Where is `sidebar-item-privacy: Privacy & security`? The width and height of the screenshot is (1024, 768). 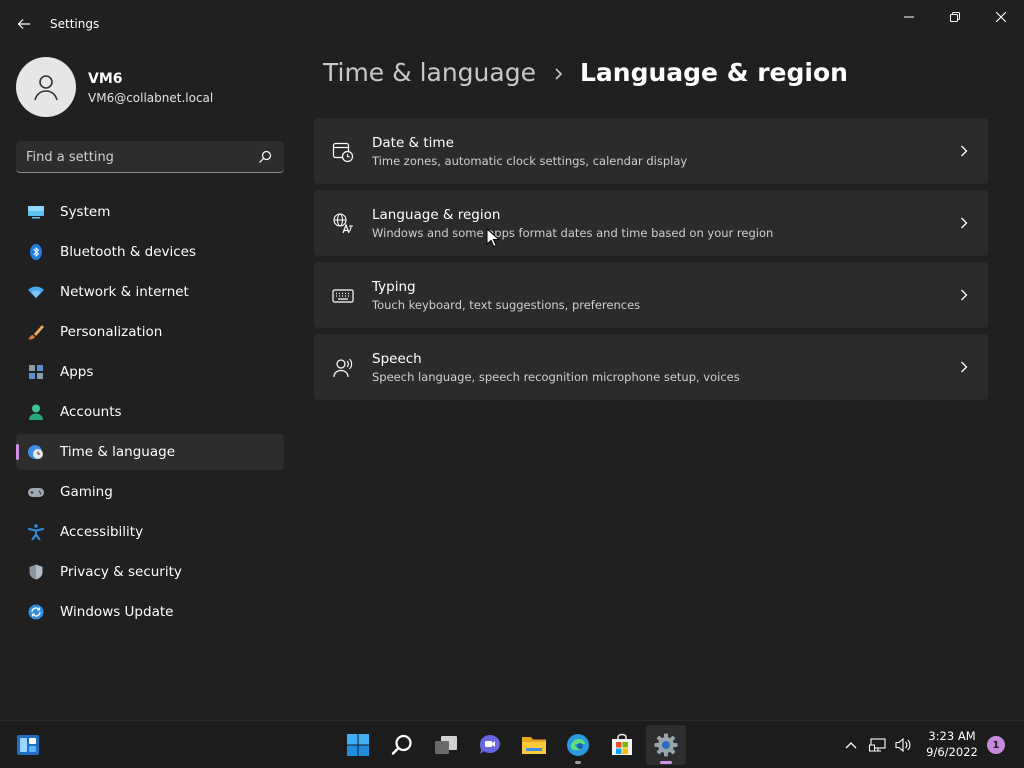
sidebar-item-privacy: Privacy & security is located at coordinates (150, 572).